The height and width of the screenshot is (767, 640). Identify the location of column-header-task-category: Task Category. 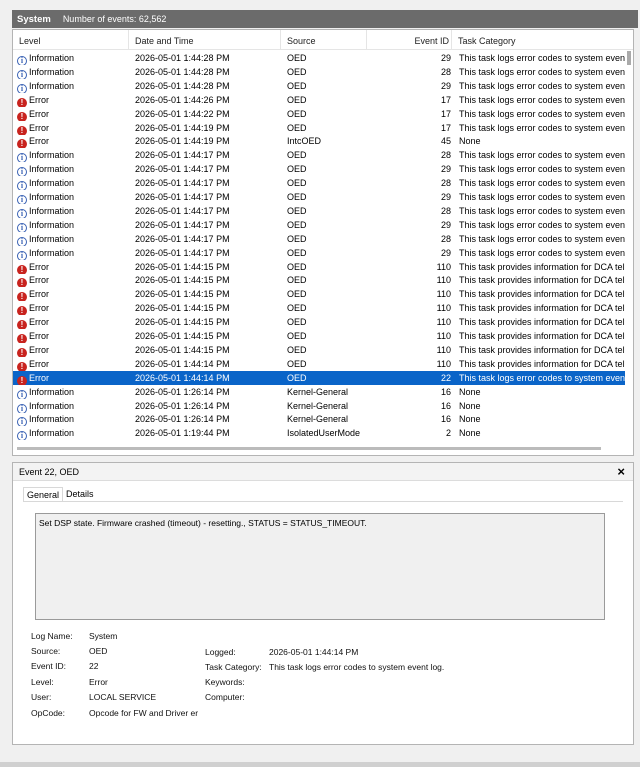
(542, 40).